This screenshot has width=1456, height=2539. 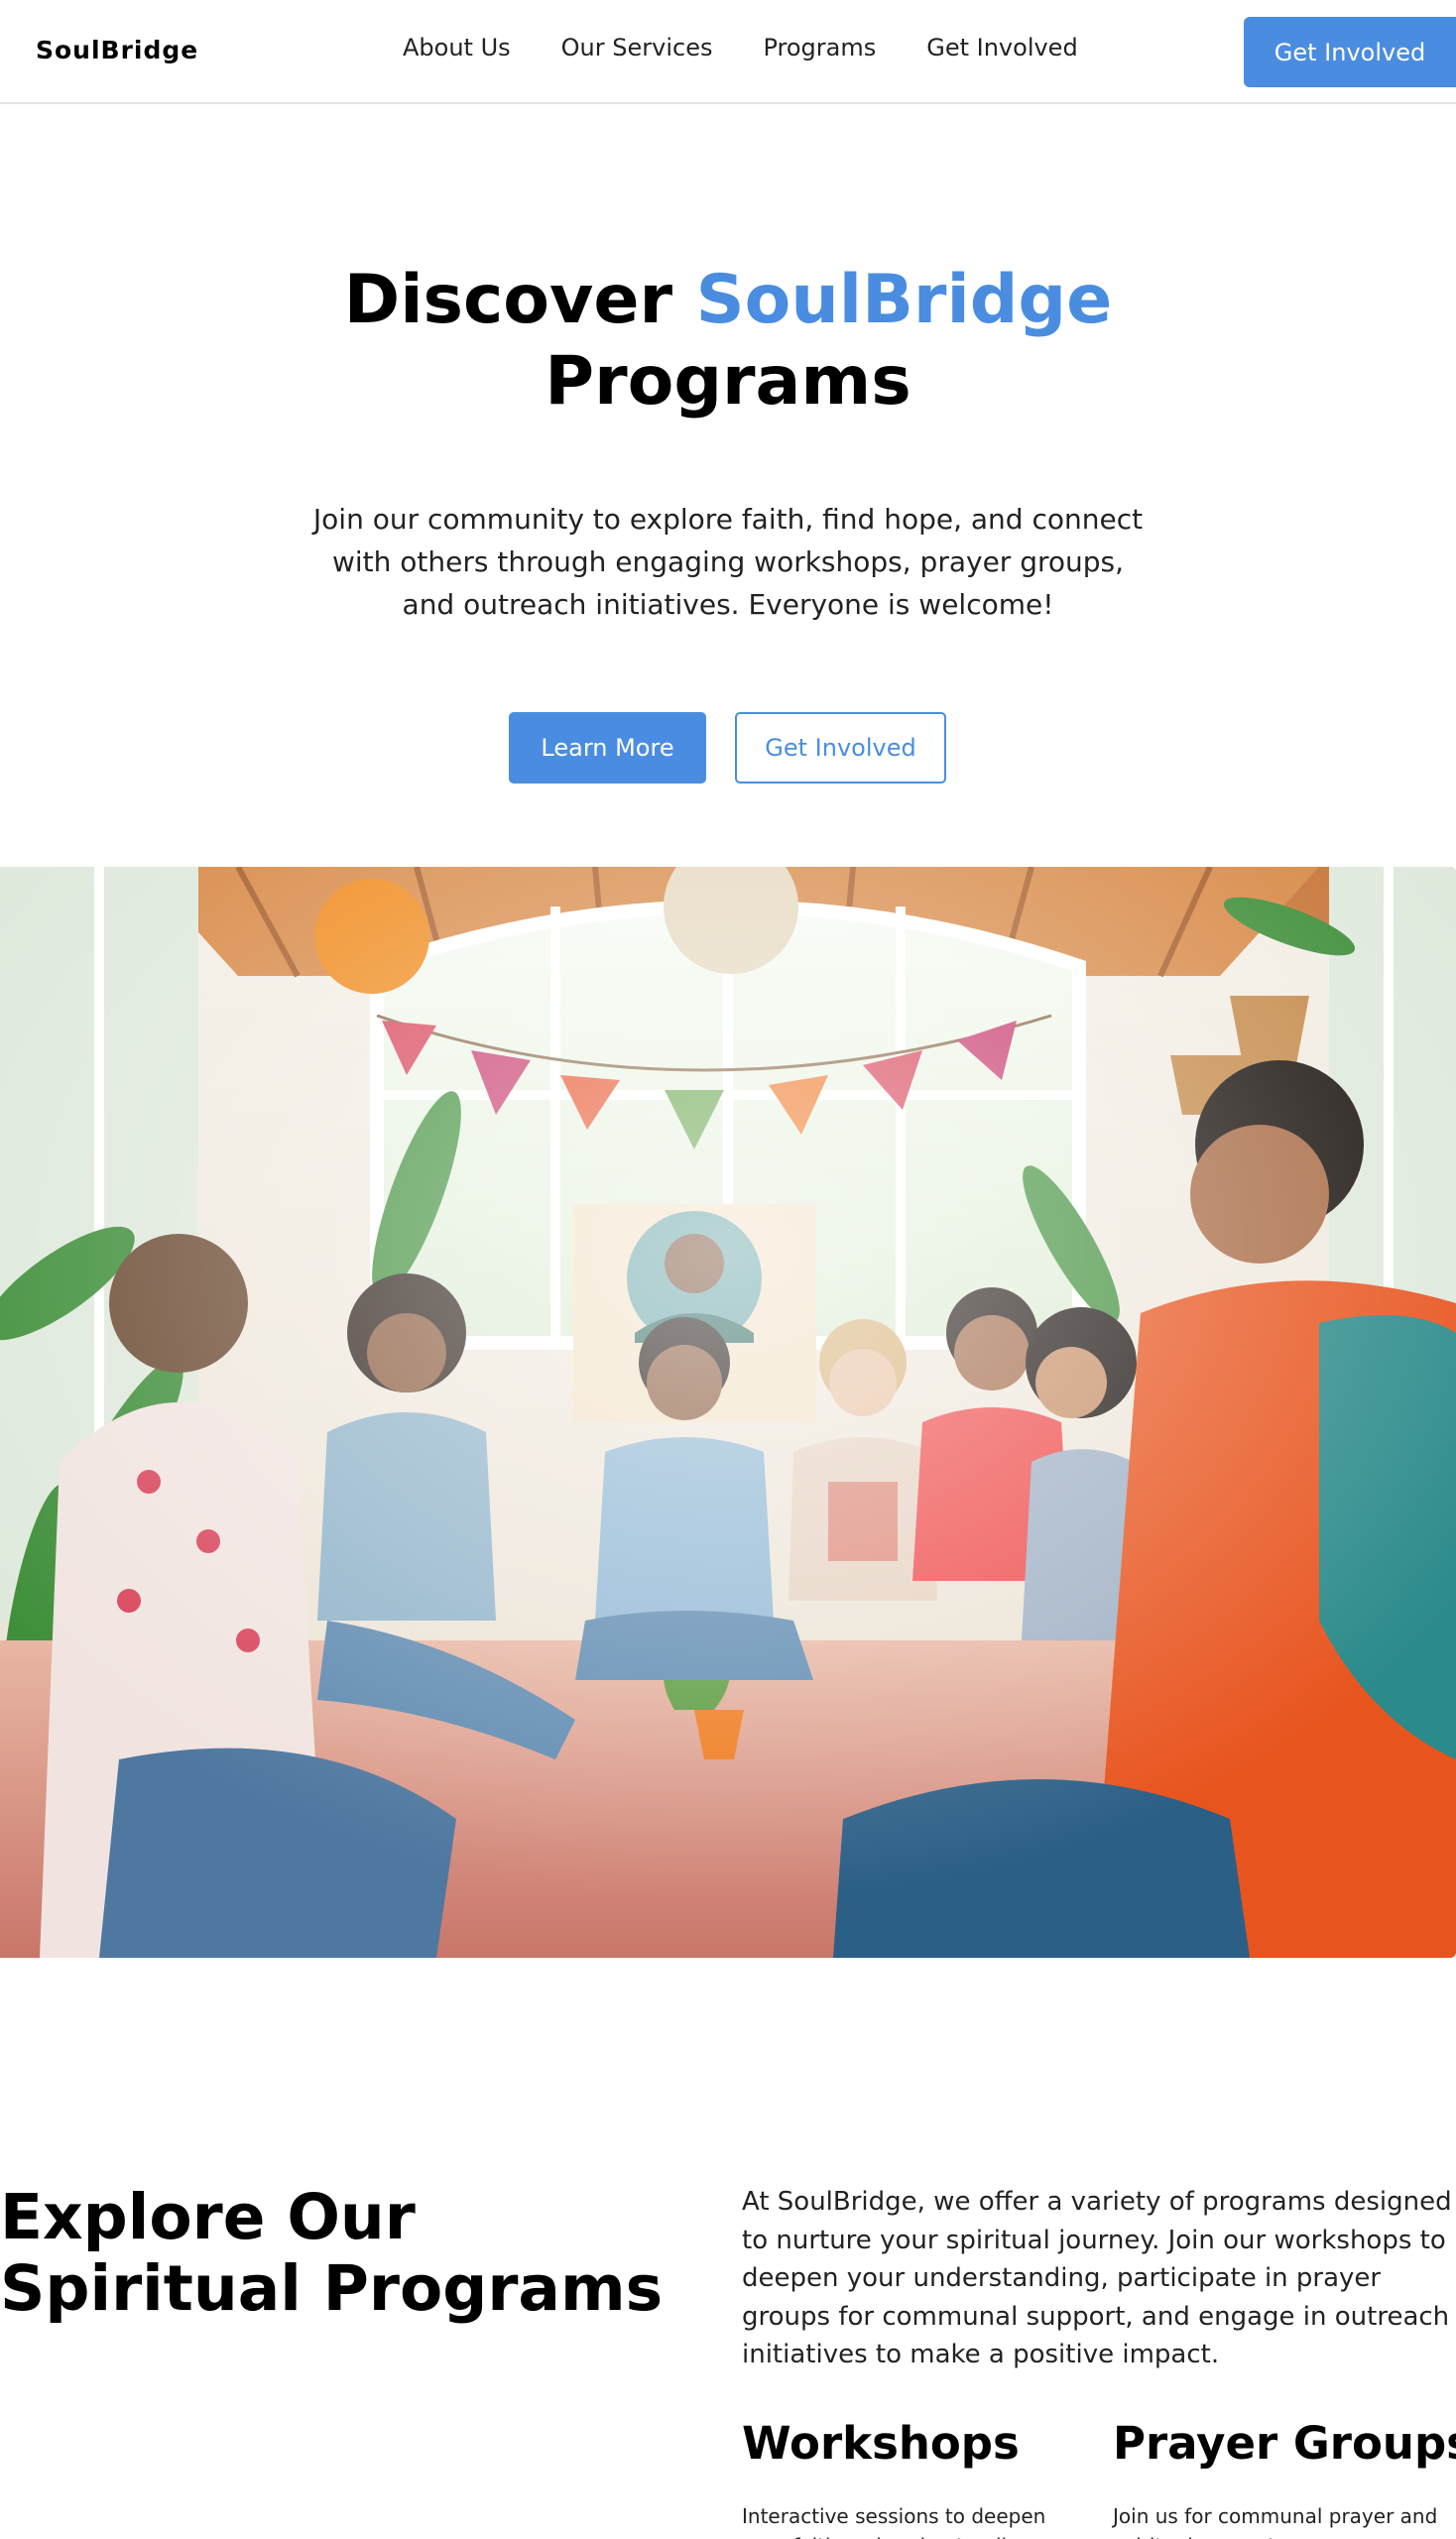 I want to click on hero-title-accent: SoulBridge, so click(x=904, y=300).